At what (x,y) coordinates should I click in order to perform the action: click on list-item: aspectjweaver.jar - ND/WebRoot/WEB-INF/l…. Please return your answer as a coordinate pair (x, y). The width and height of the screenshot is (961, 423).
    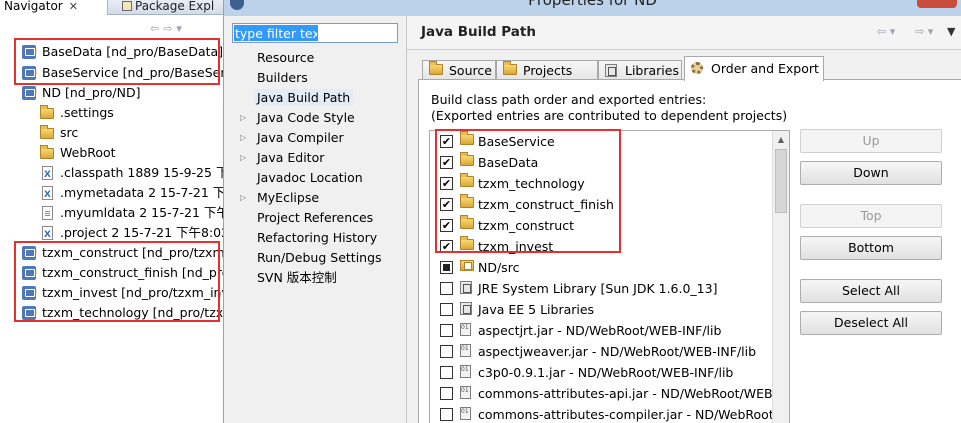
    Looking at the image, I should click on (601, 351).